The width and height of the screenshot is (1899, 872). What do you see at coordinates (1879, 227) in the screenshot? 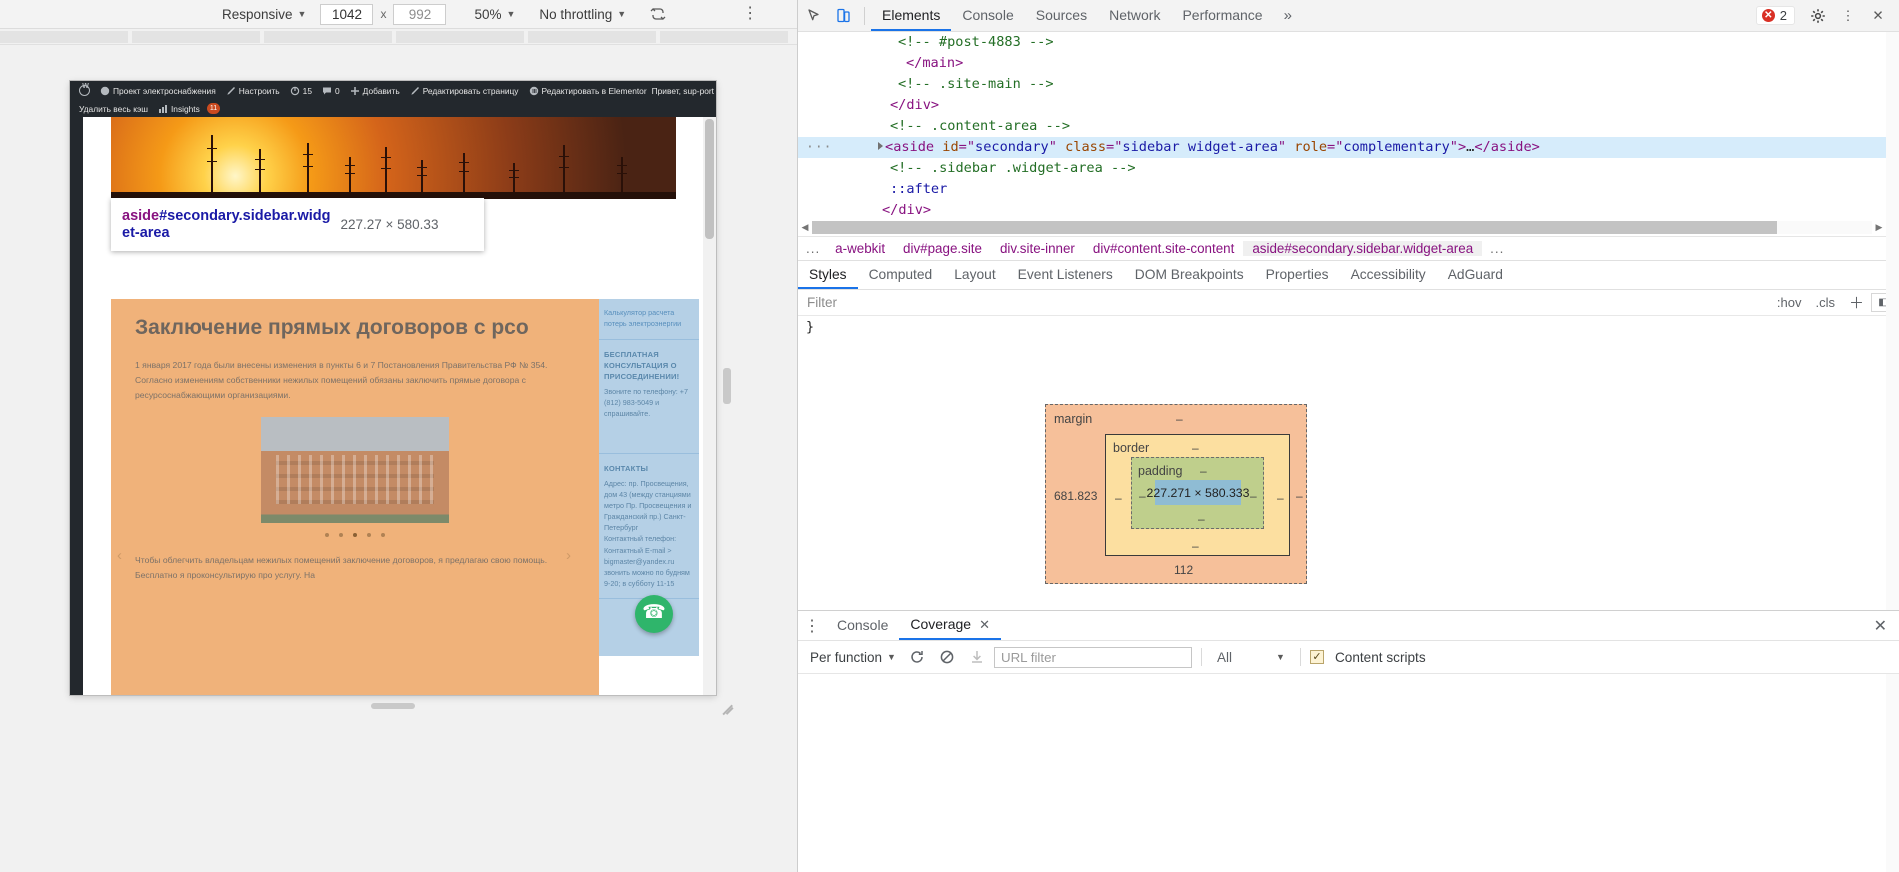
I see `scroll-right-icon: ▶` at bounding box center [1879, 227].